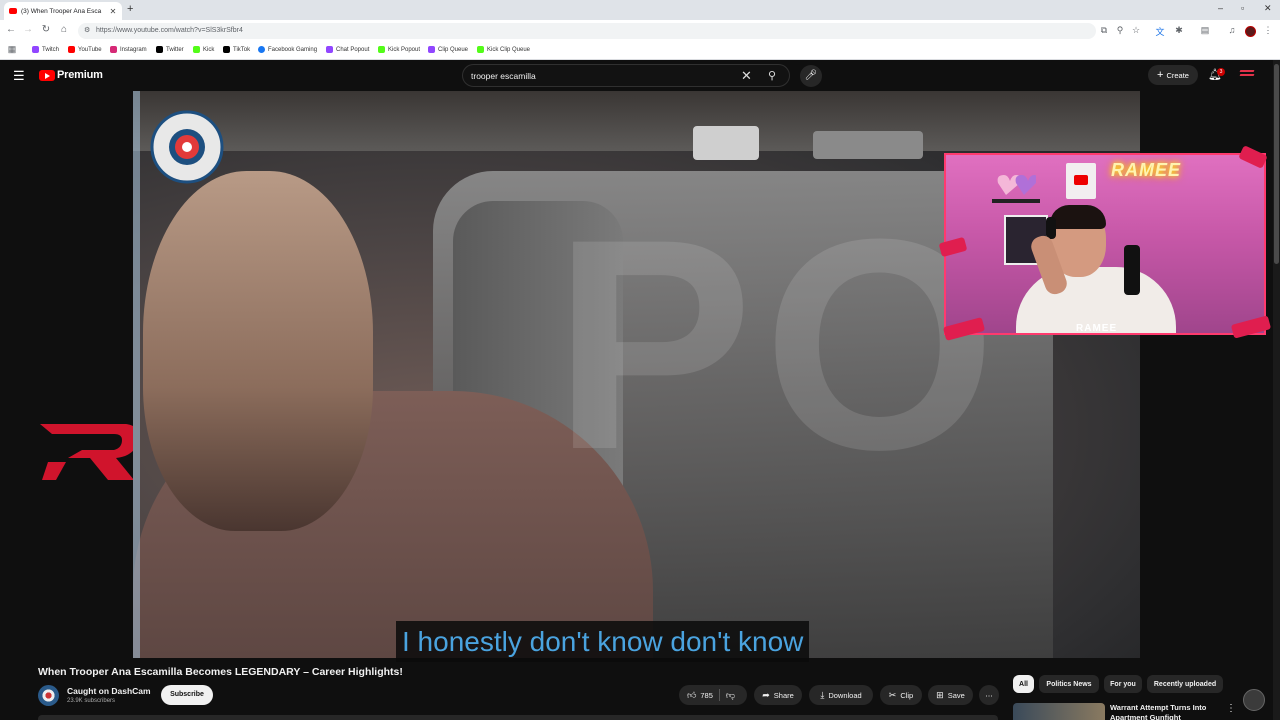 The image size is (1280, 720). Describe the element at coordinates (1120, 30) in the screenshot. I see `zoom-icon: ⚲` at that location.